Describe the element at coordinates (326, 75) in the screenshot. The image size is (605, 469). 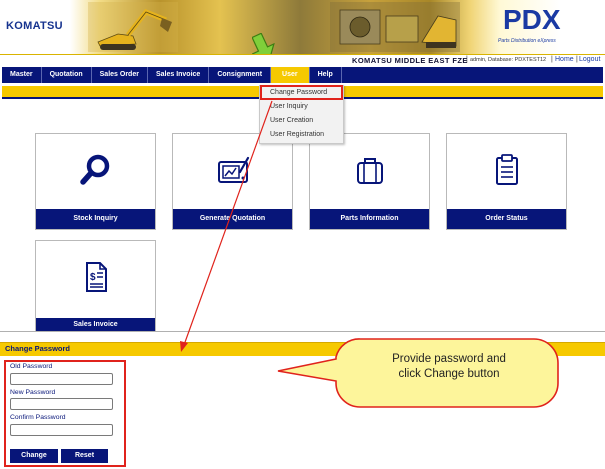
I see `menu-help: Help` at that location.